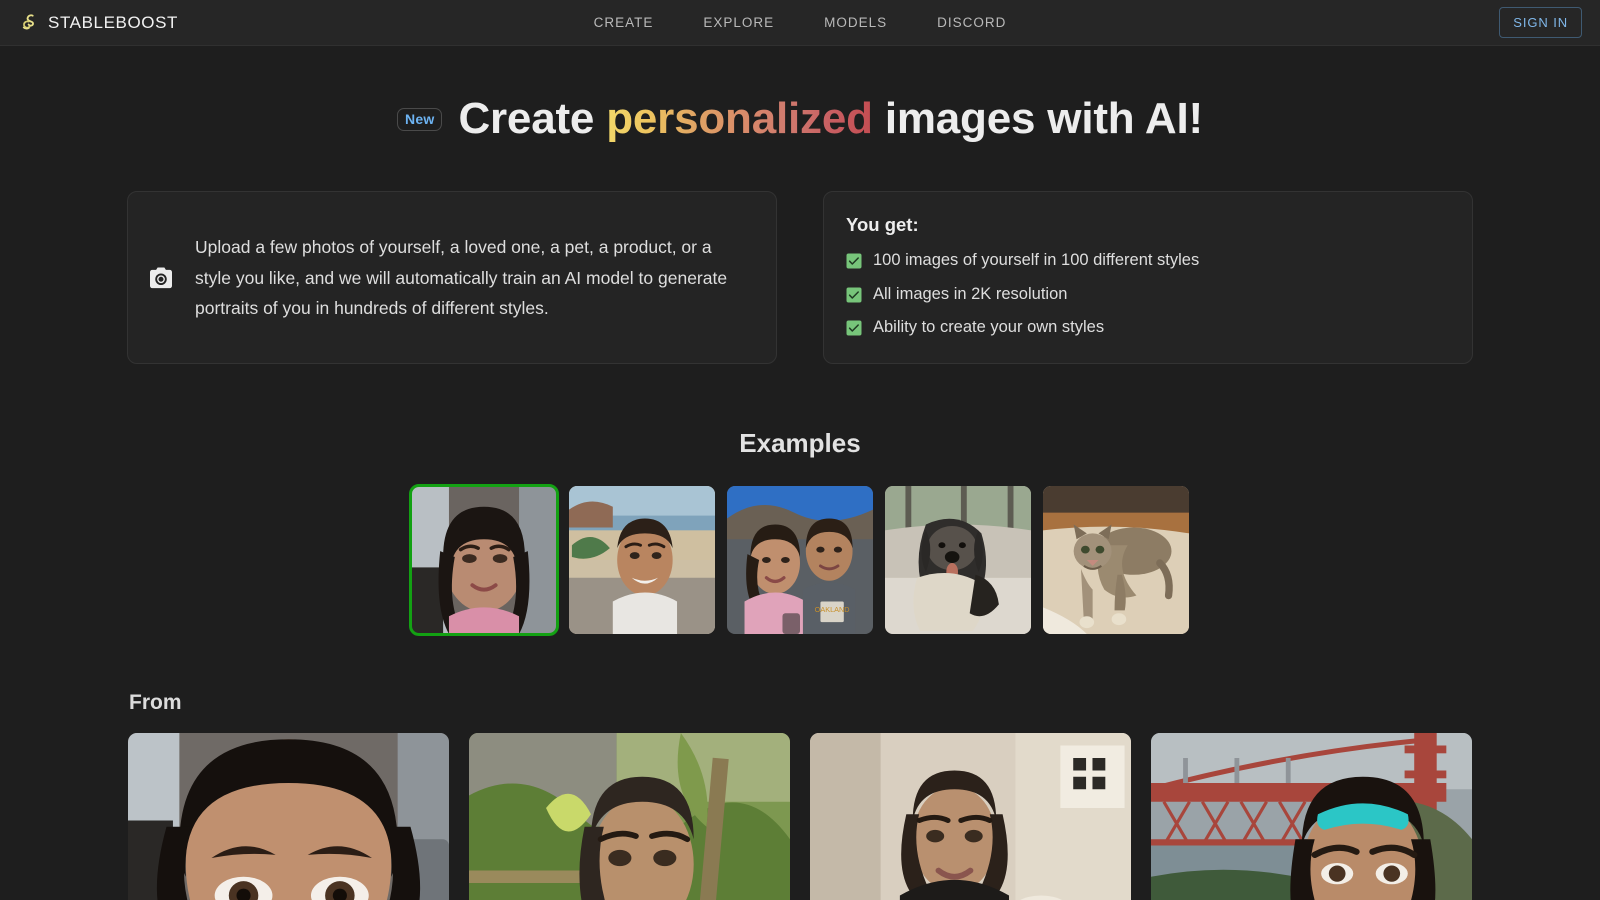  Describe the element at coordinates (1147, 294) in the screenshot. I see `benefit-item: All images in 2K resolution` at that location.